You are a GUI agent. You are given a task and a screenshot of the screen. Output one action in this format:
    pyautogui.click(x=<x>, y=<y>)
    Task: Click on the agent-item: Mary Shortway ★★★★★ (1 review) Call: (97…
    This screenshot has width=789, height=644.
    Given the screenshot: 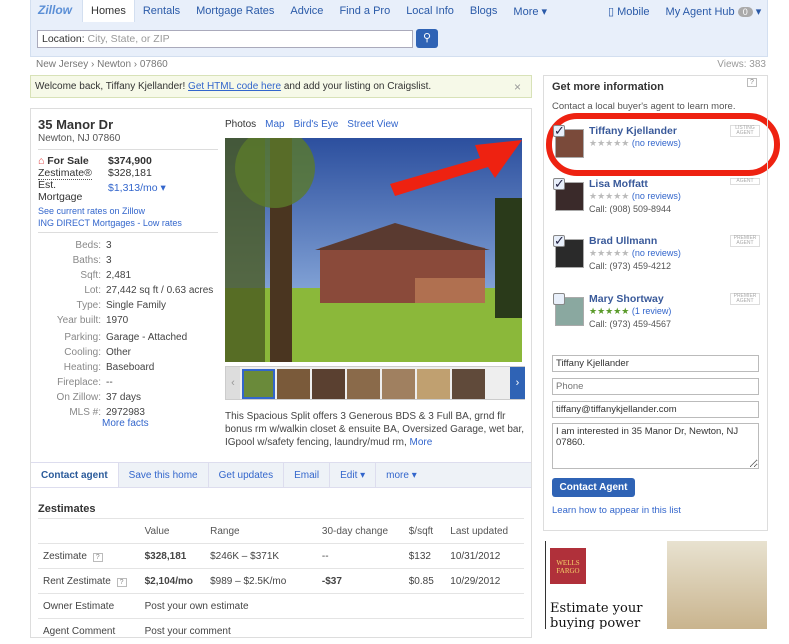 What is the action you would take?
    pyautogui.click(x=658, y=313)
    